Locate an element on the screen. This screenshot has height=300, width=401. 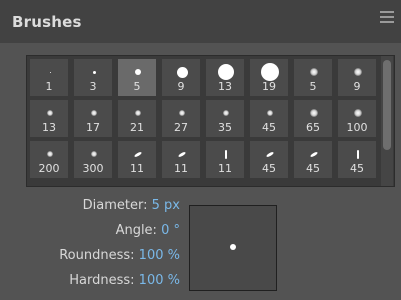
scrollbar-track is located at coordinates (387, 121).